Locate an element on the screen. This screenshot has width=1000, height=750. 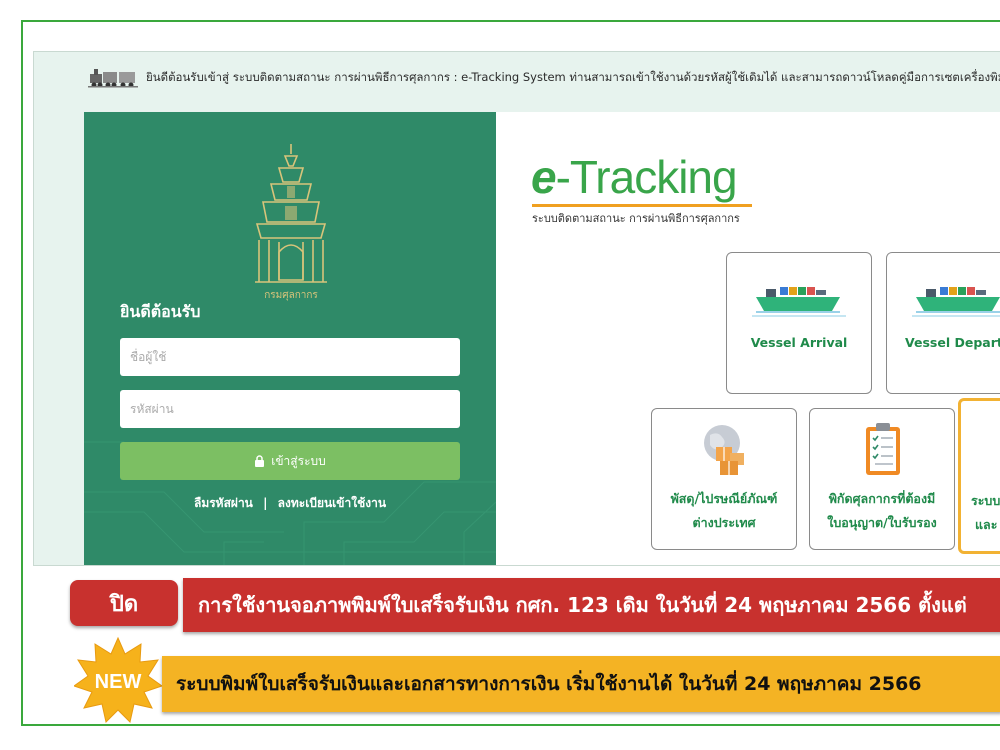
card-label-line2: ใบอนุญาต/ใบรับรอง is located at coordinates (882, 522).